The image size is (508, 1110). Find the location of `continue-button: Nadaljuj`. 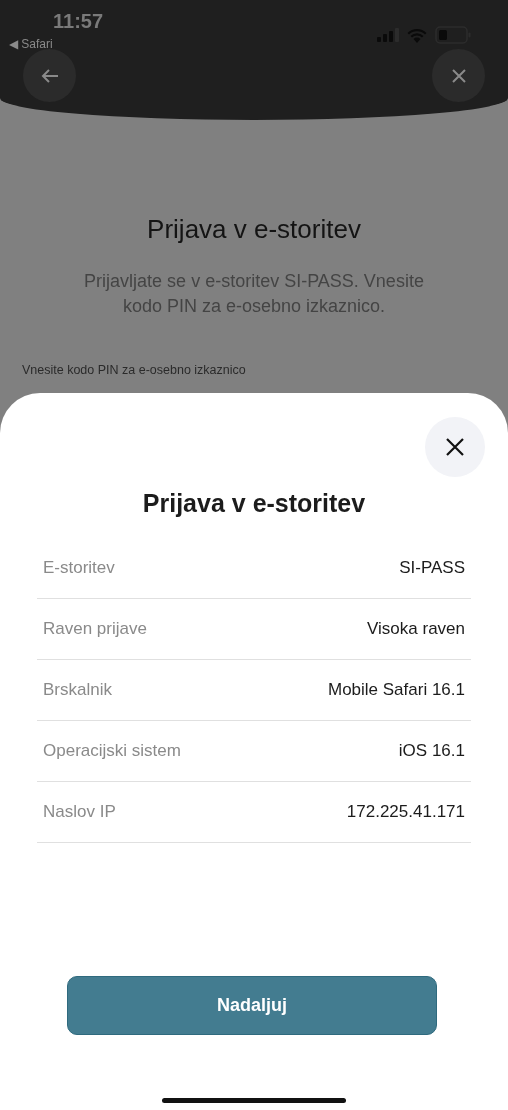

continue-button: Nadaljuj is located at coordinates (252, 1005).